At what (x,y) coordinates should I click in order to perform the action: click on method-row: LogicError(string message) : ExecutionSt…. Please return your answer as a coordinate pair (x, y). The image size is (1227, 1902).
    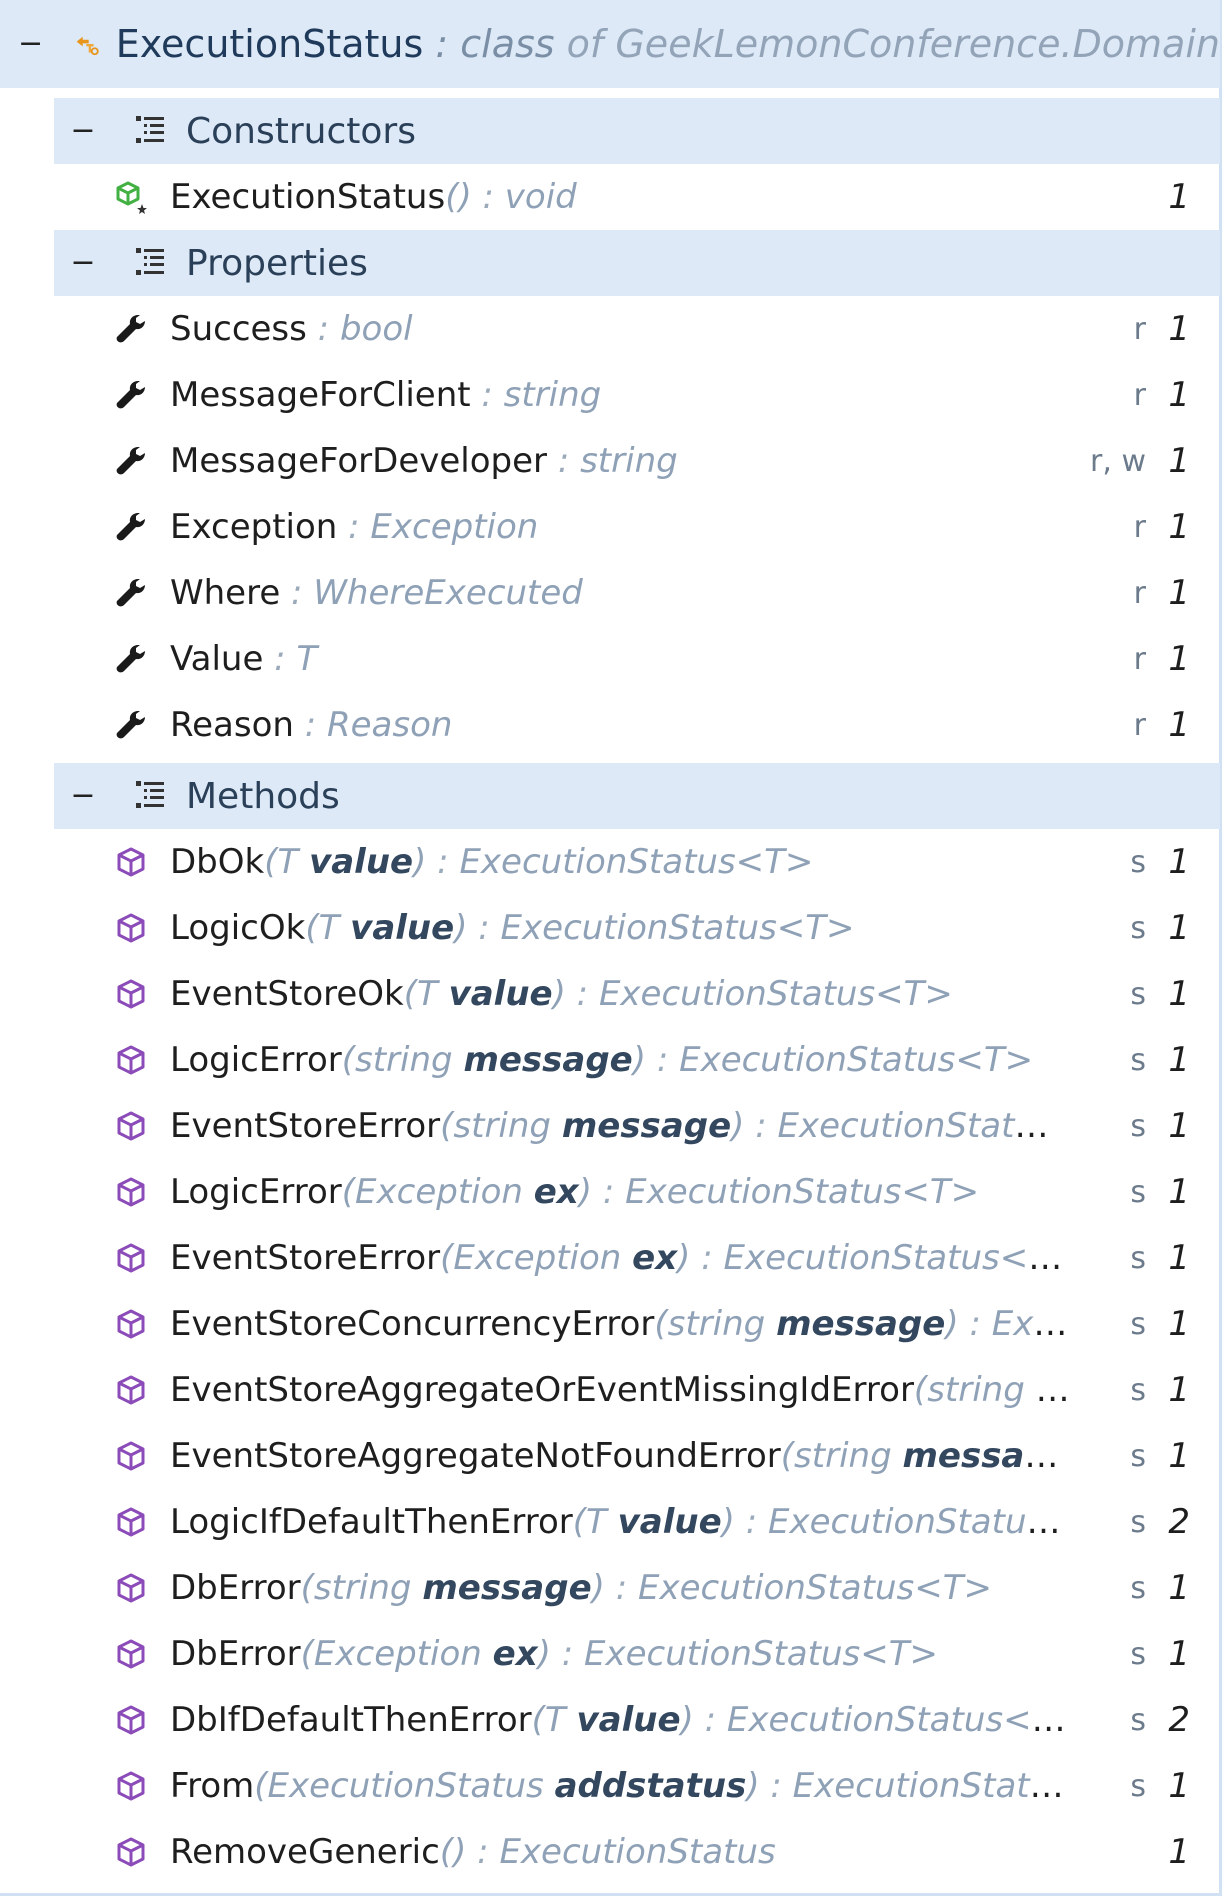
    Looking at the image, I should click on (637, 1060).